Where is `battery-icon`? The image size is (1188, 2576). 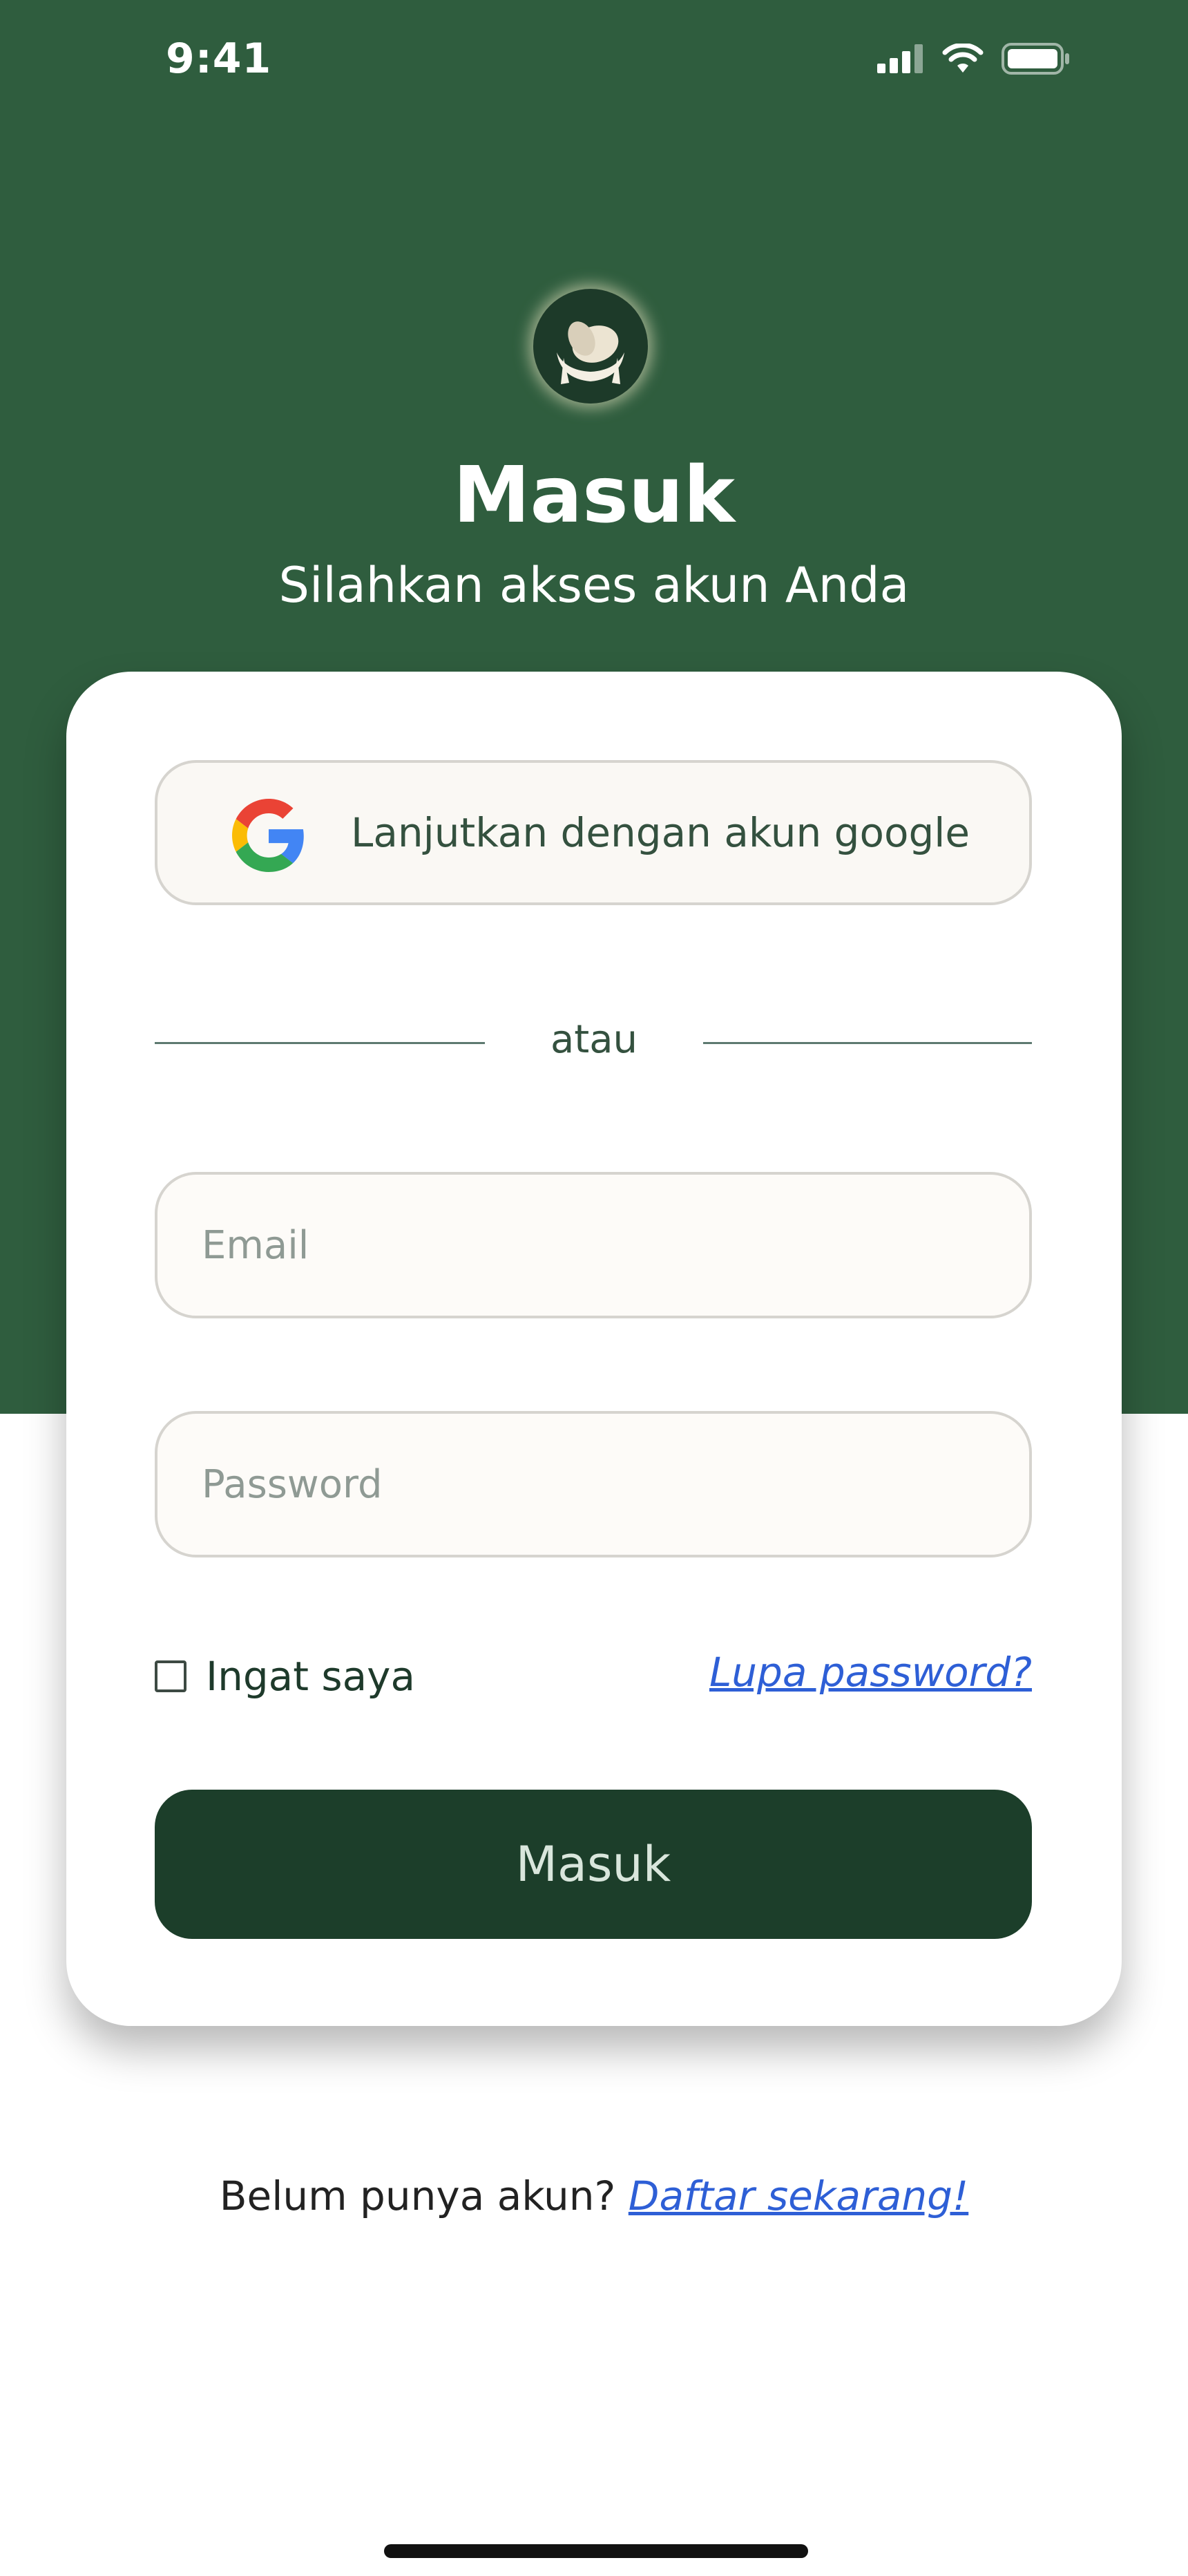
battery-icon is located at coordinates (1036, 60).